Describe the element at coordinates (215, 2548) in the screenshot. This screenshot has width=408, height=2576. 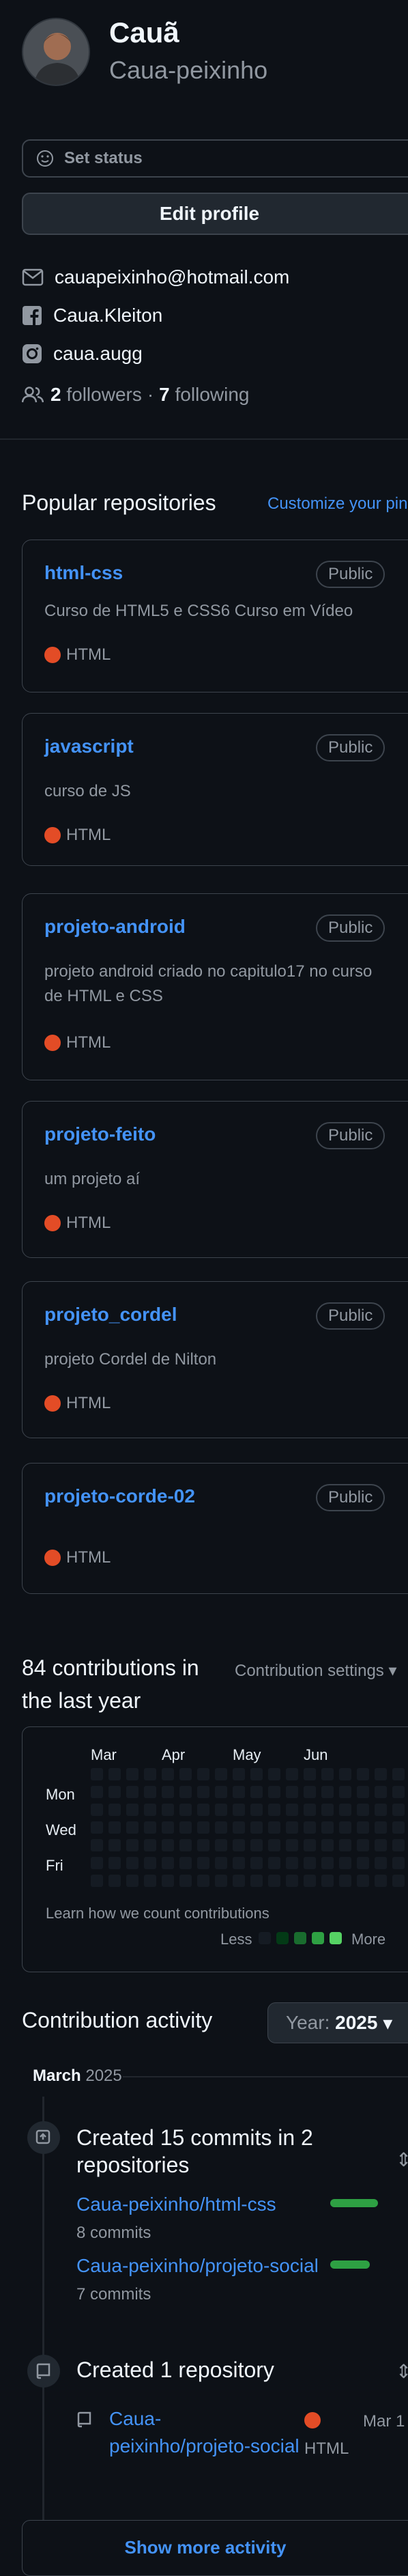
I see `show-more-activity-button: Show more activity` at that location.